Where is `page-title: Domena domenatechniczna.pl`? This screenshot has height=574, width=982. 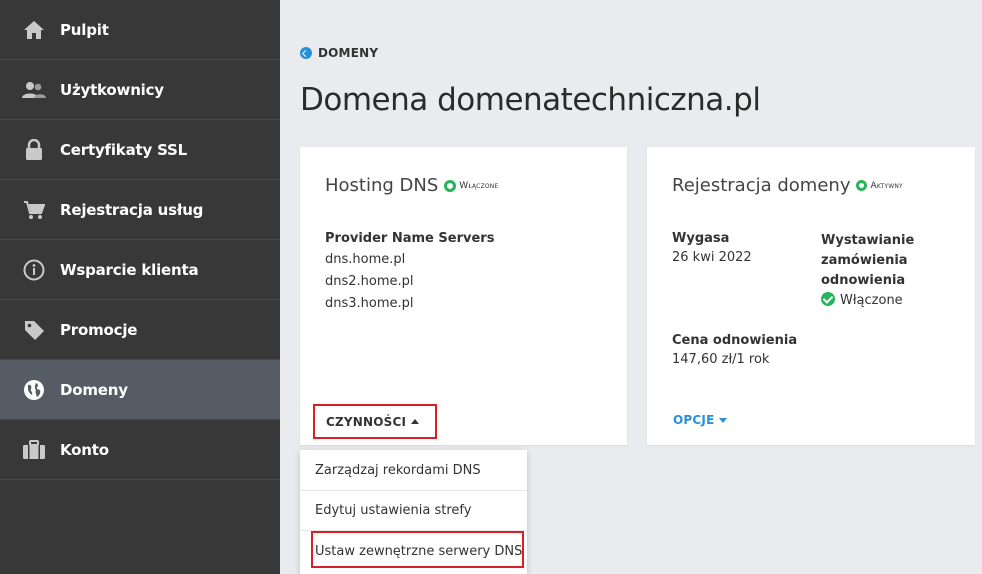 page-title: Domena domenatechniczna.pl is located at coordinates (530, 100).